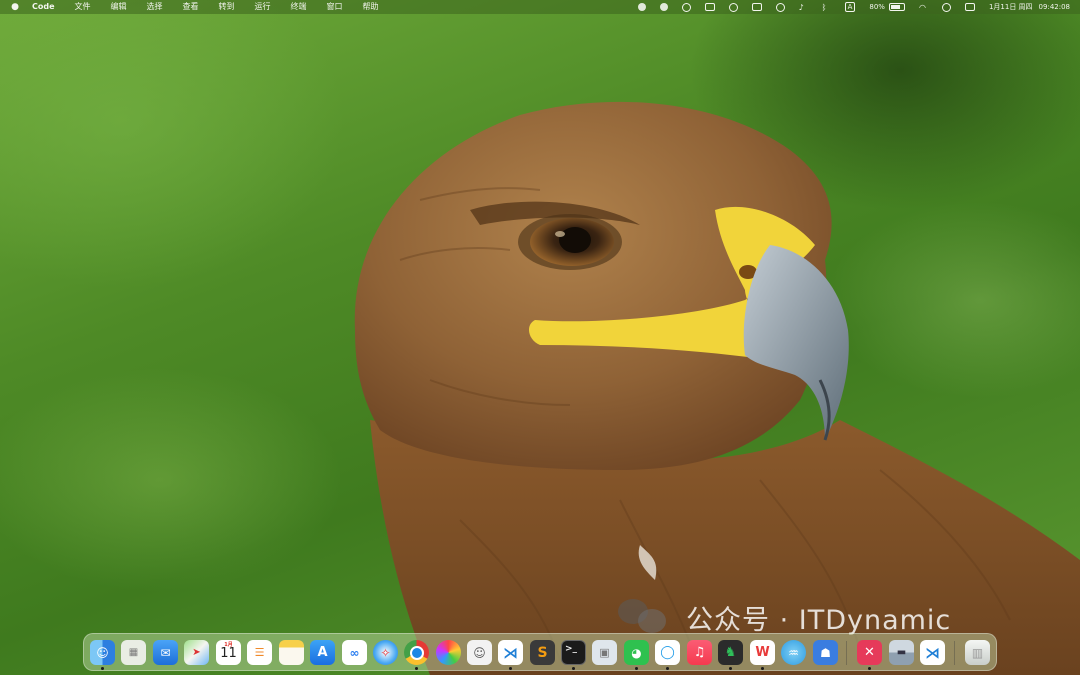 This screenshot has width=1080, height=675. I want to click on timer-status-icon, so click(780, 7).